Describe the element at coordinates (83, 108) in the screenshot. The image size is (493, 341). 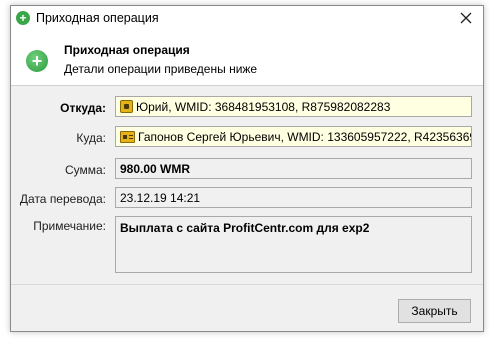
I see `from-label: Откуда:` at that location.